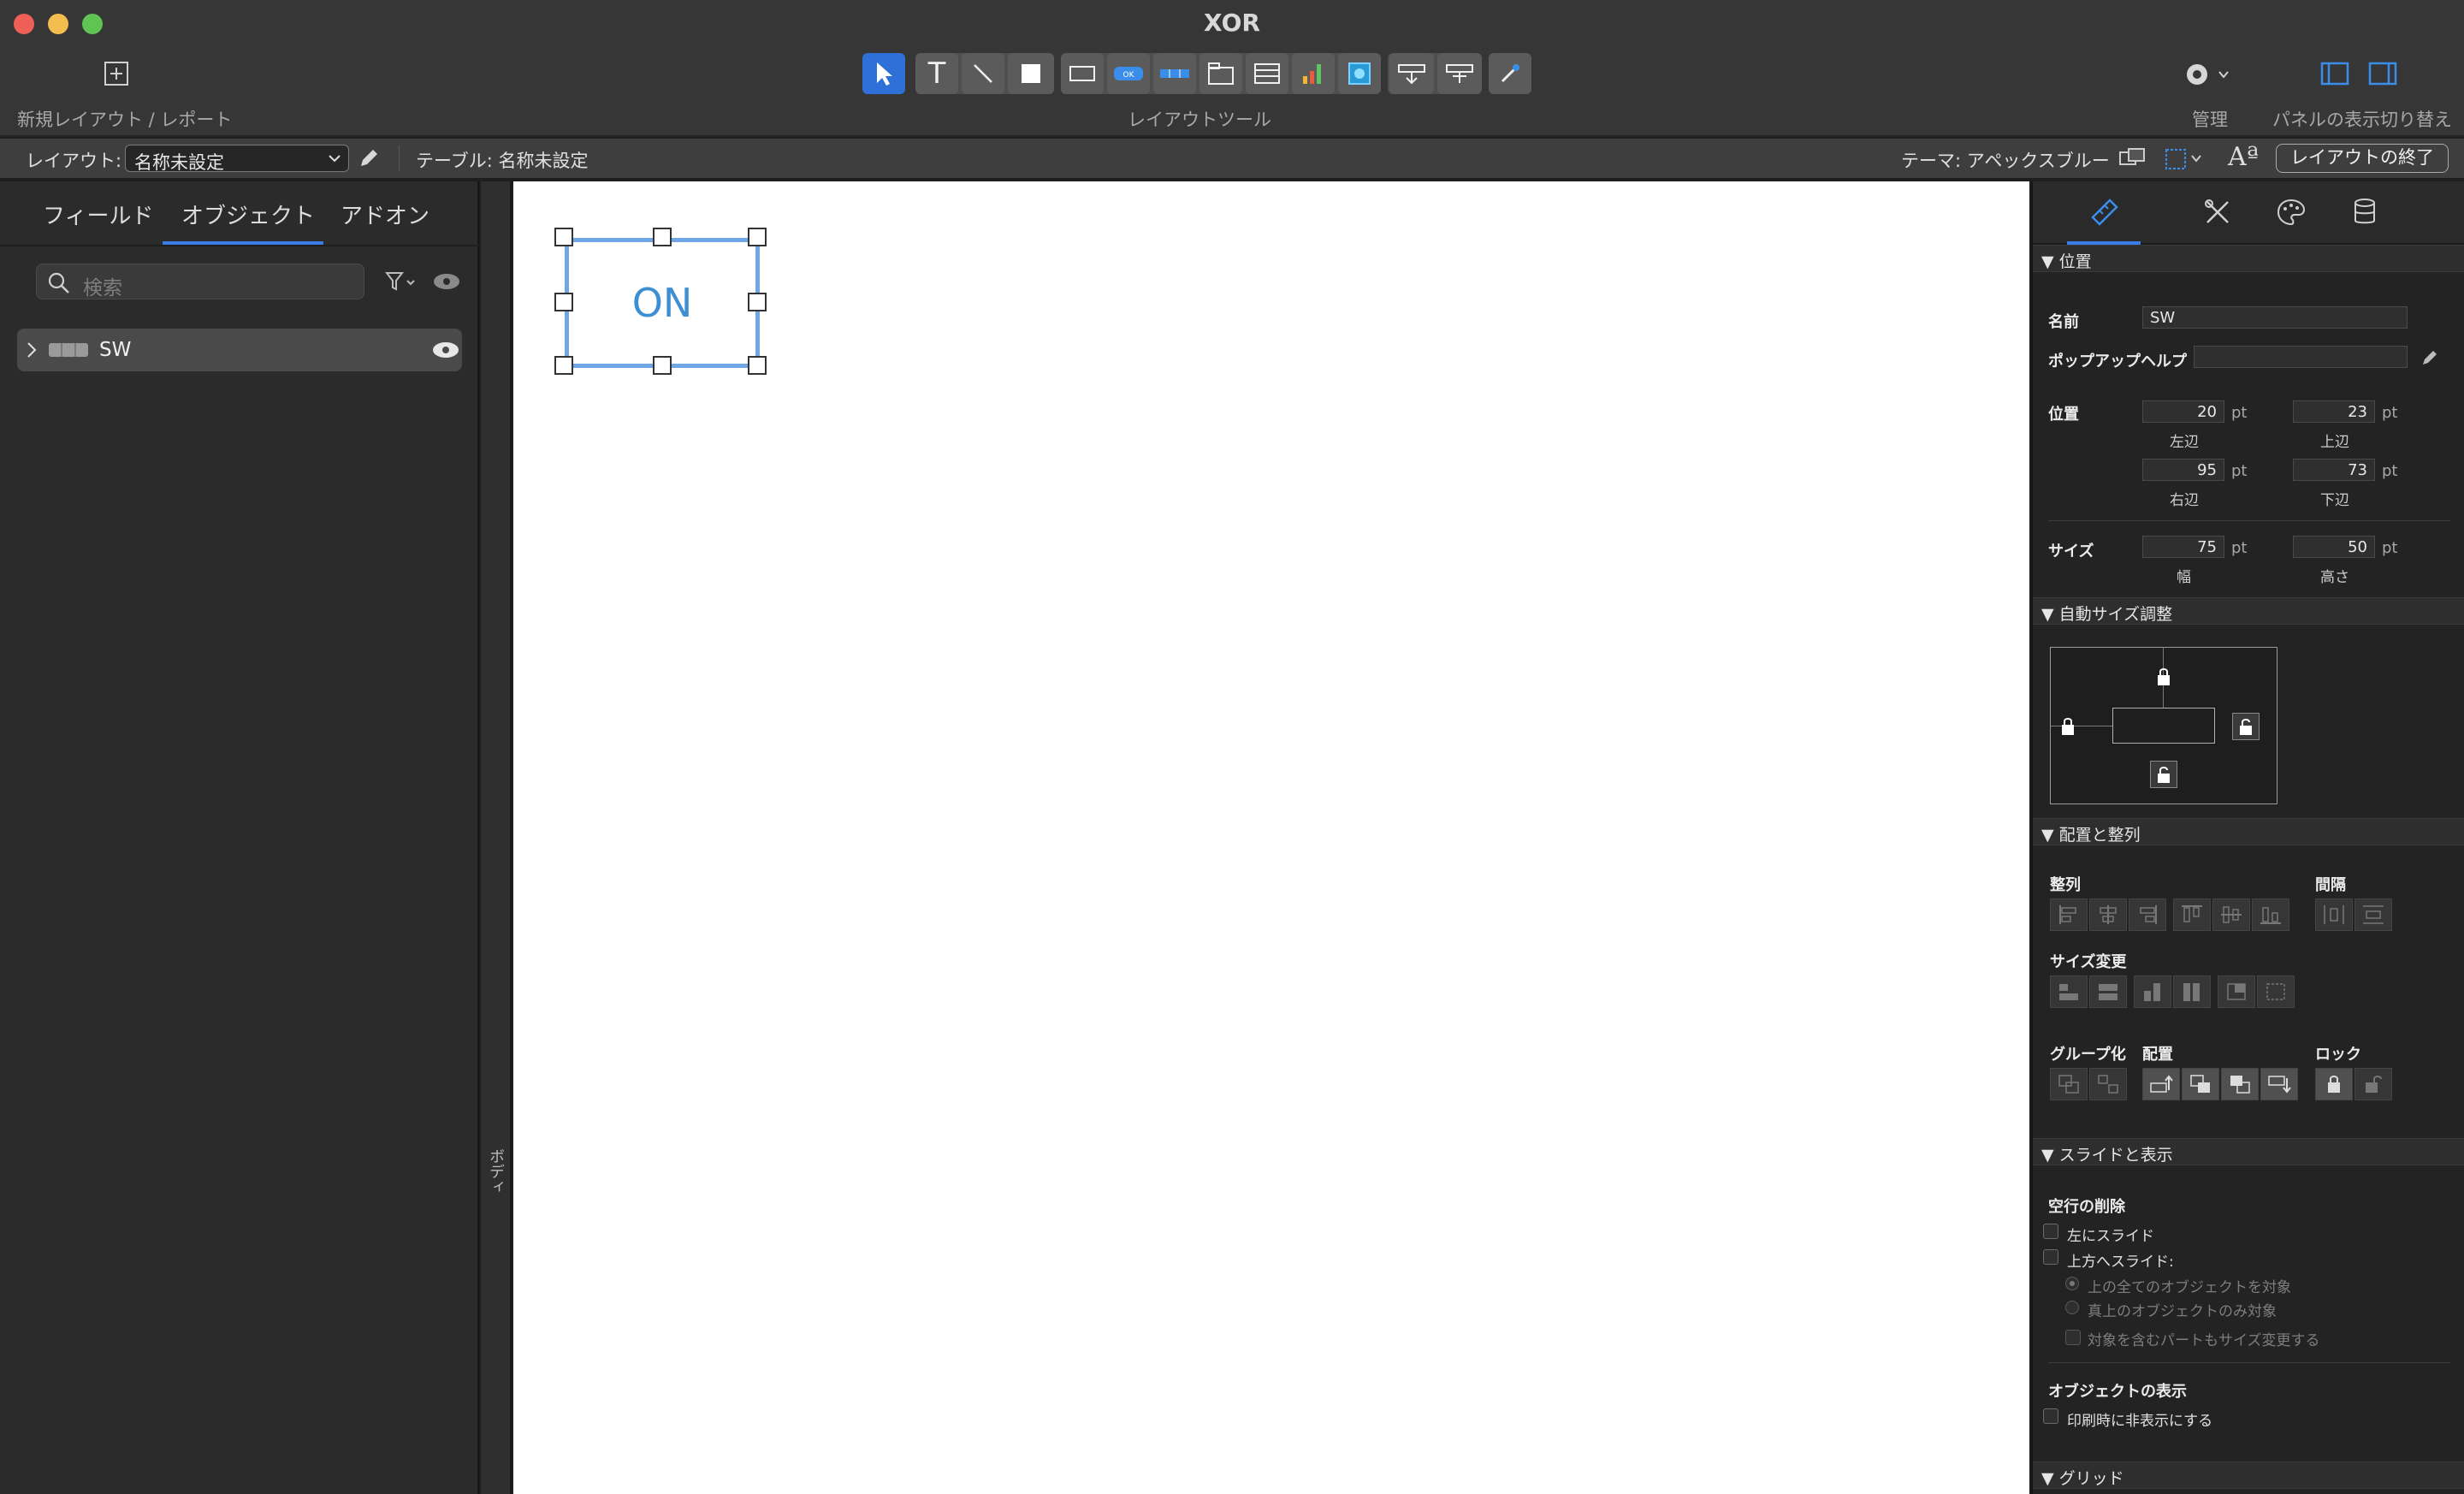  I want to click on left-edge-field: 20, so click(2183, 411).